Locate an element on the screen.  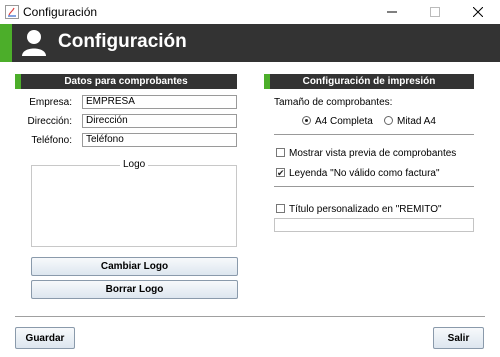
maximize-button is located at coordinates (435, 12).